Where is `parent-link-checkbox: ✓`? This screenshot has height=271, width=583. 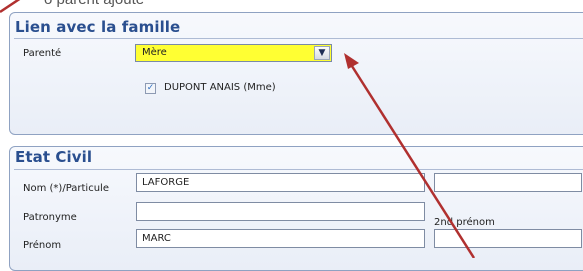 parent-link-checkbox: ✓ is located at coordinates (150, 88).